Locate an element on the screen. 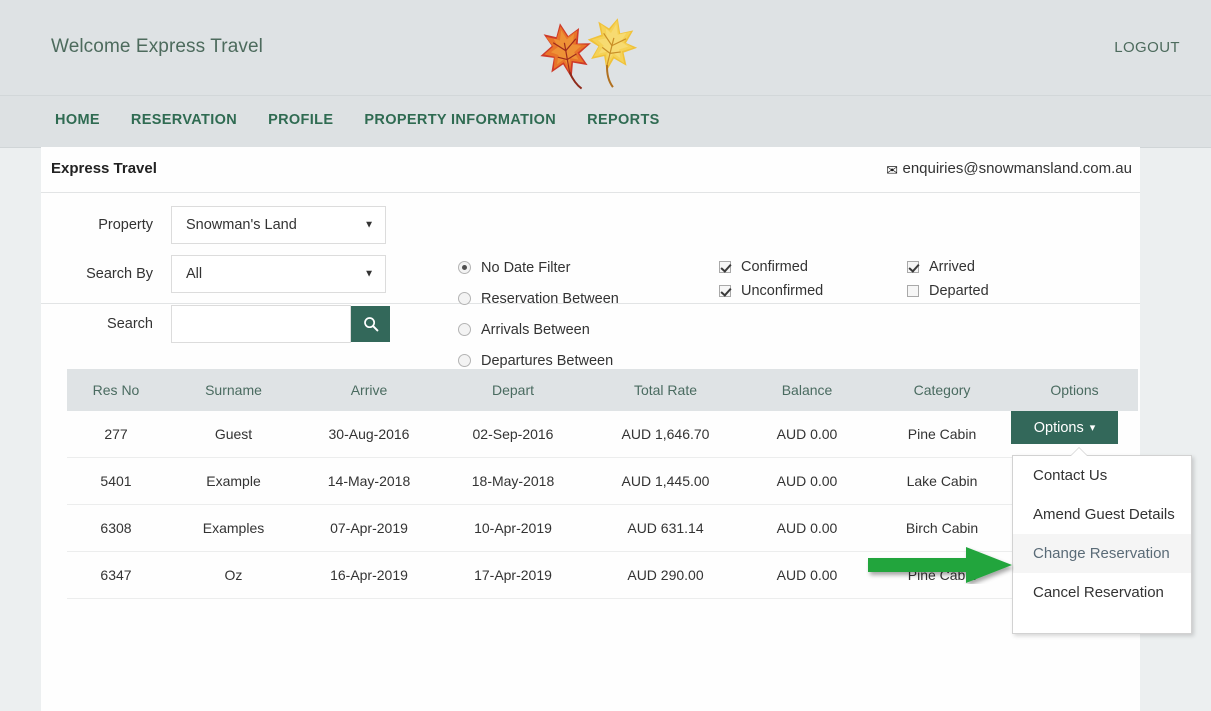 The image size is (1211, 711). column-header-surname: Surname is located at coordinates (233, 390).